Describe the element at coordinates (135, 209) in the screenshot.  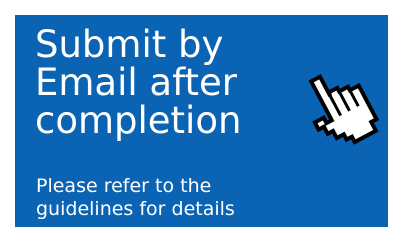
I see `subtext-line: guidelines for details` at that location.